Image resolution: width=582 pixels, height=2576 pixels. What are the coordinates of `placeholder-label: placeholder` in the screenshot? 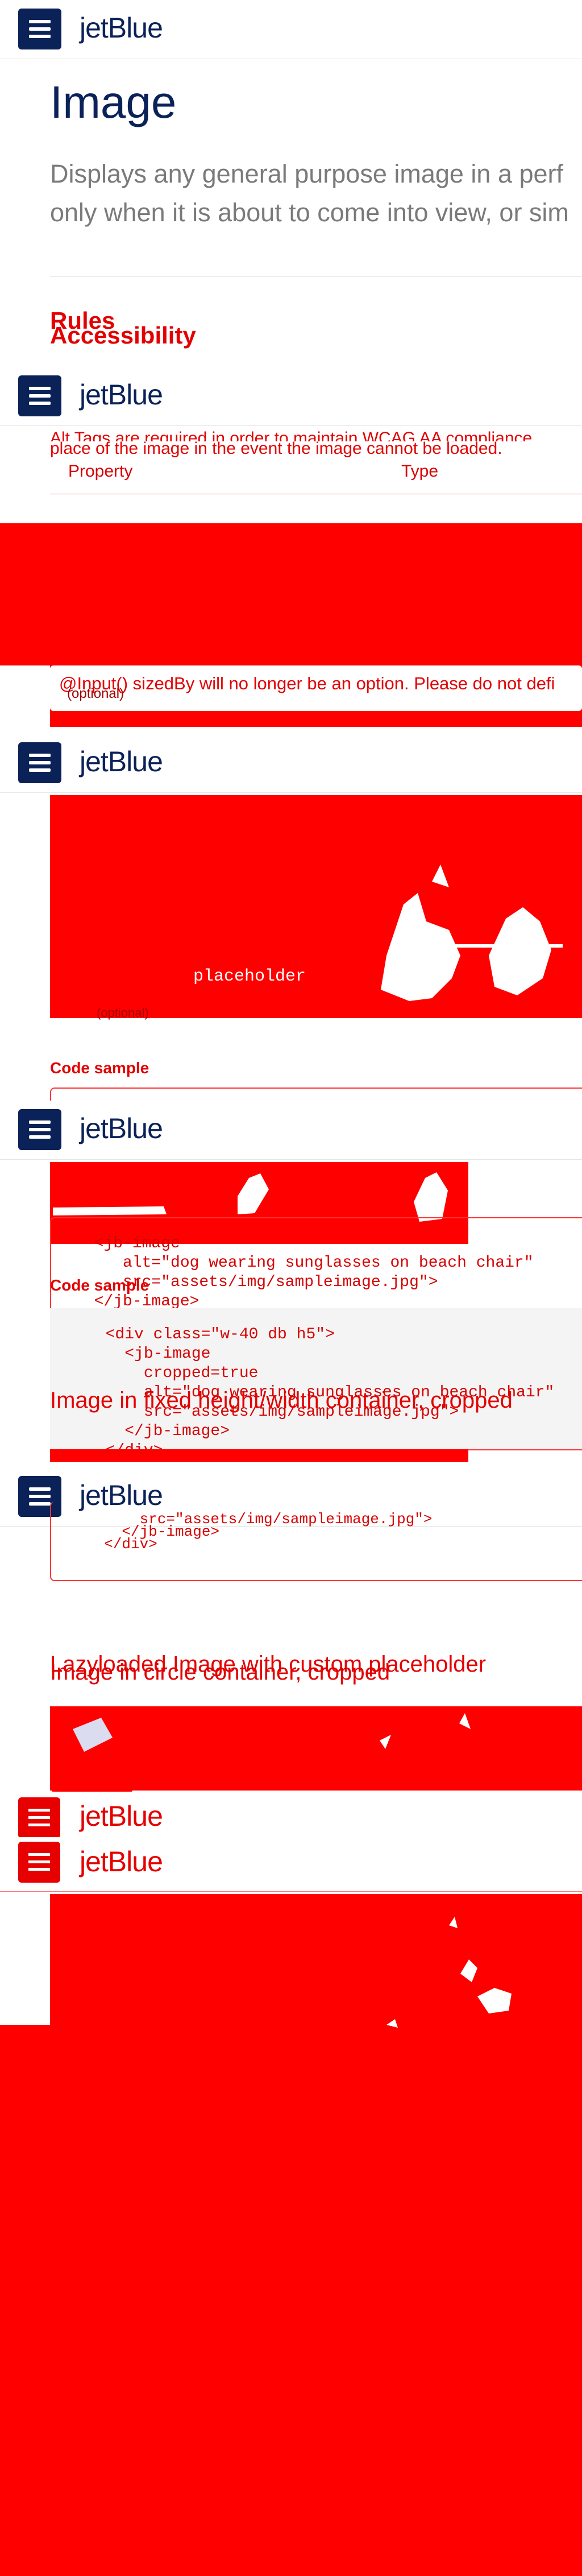 It's located at (249, 977).